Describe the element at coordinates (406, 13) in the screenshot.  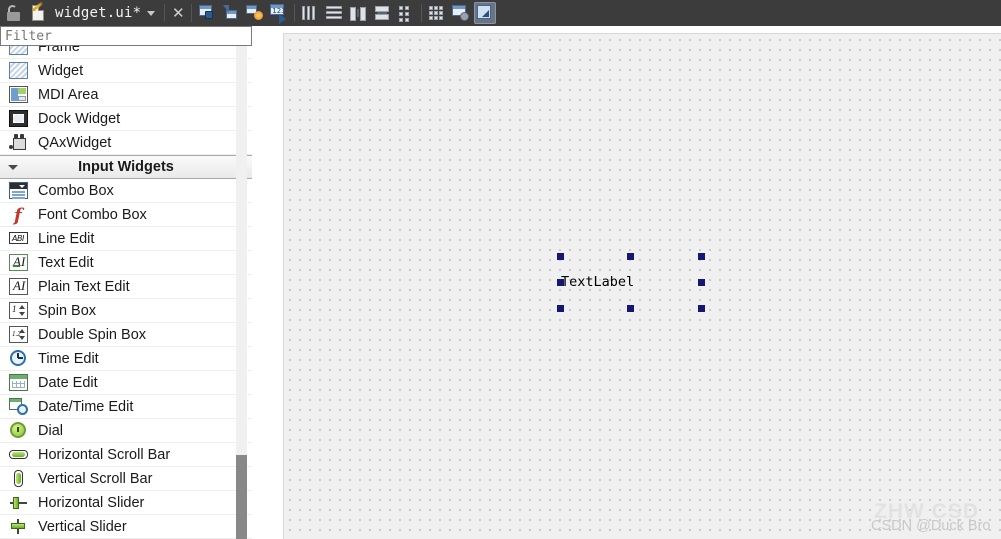
I see `layout-form-button` at that location.